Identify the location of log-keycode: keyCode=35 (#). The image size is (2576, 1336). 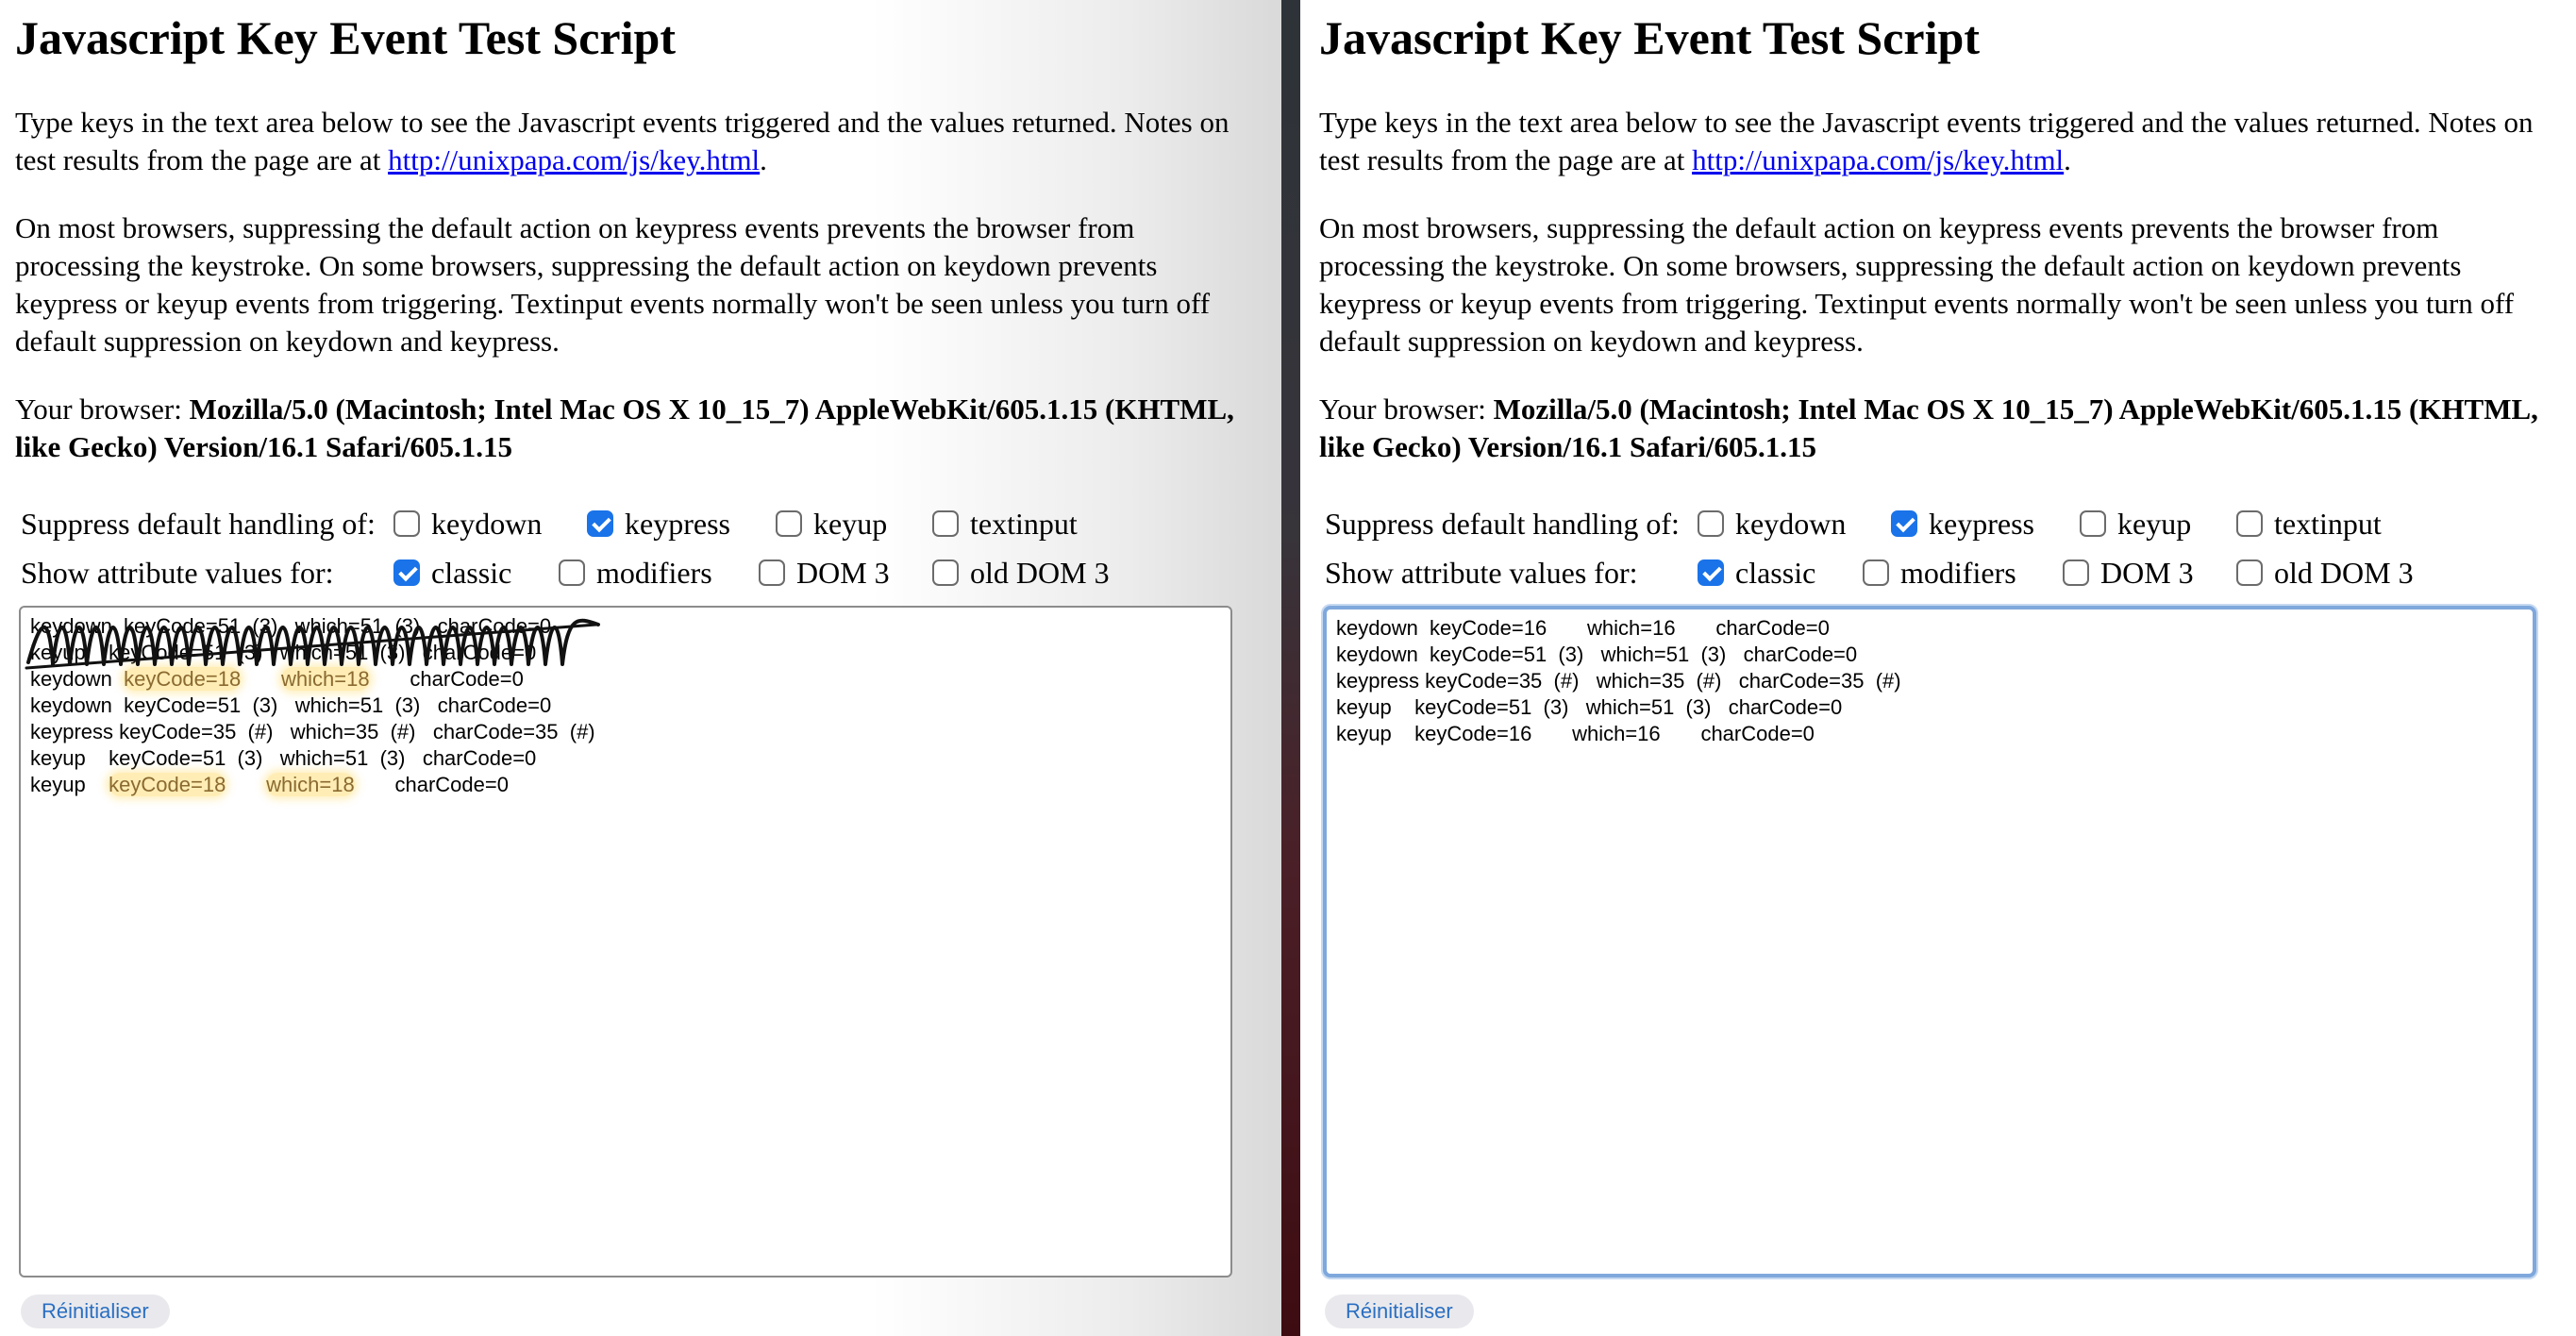
(196, 731).